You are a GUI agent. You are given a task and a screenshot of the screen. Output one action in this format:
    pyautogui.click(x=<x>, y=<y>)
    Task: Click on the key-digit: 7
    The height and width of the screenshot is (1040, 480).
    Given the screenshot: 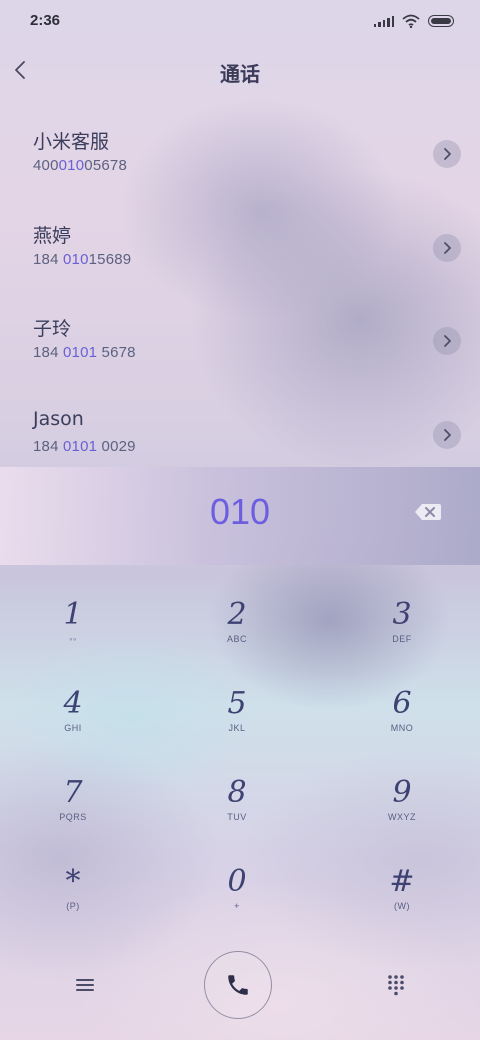 What is the action you would take?
    pyautogui.click(x=73, y=792)
    